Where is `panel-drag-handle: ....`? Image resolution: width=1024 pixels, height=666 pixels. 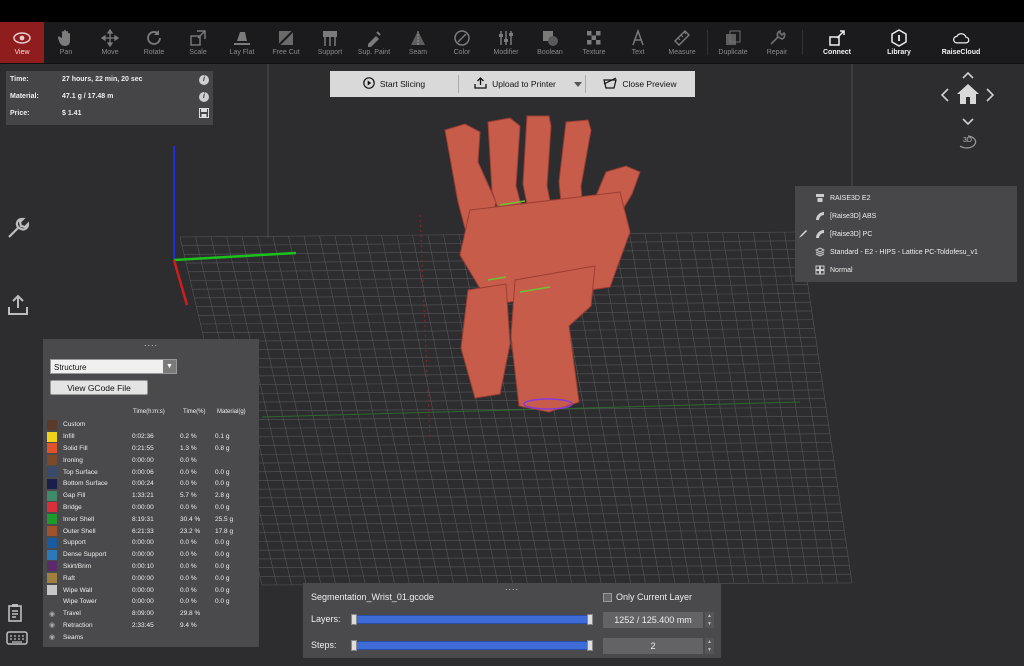
panel-drag-handle: .... is located at coordinates (151, 344).